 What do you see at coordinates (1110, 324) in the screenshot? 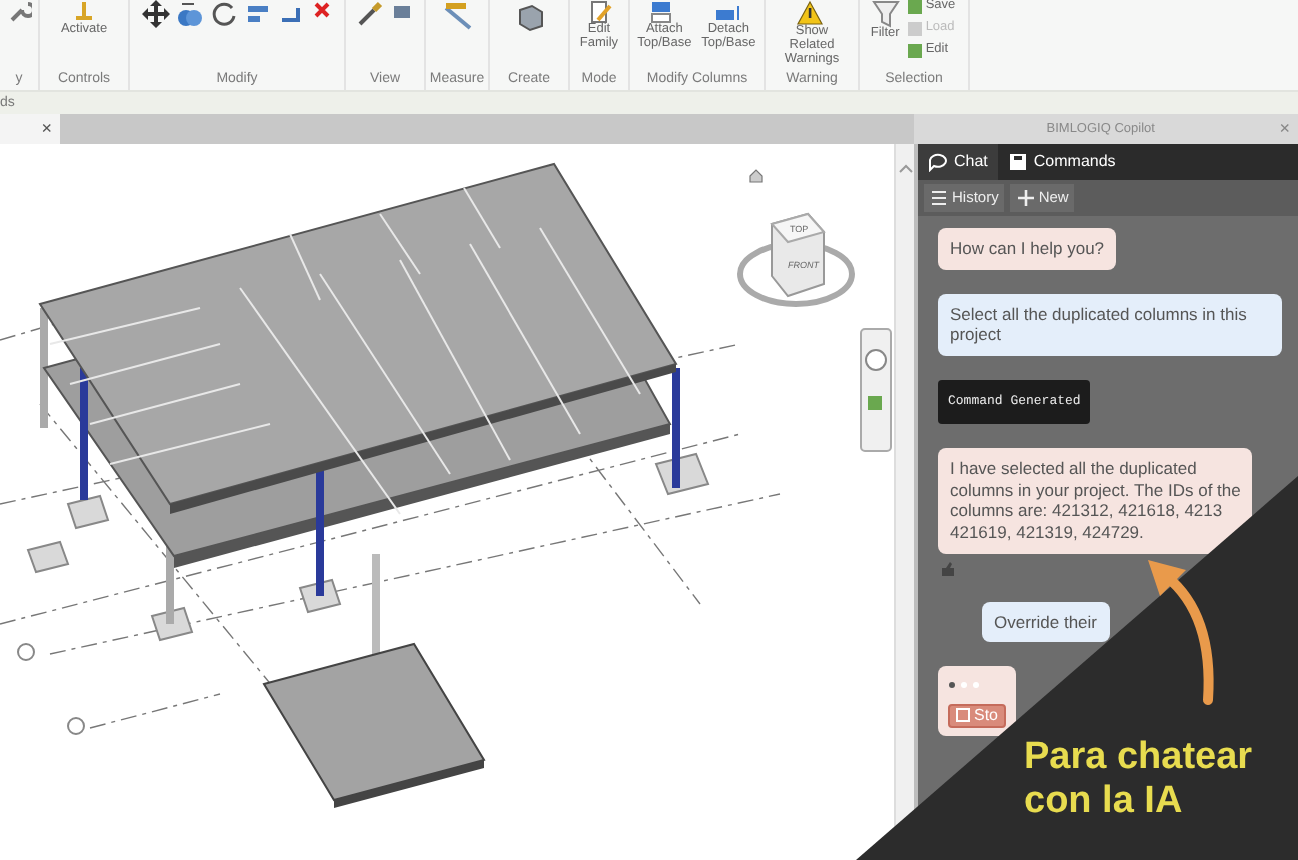
I see `chat-message: Select all the duplicated columns in this project` at bounding box center [1110, 324].